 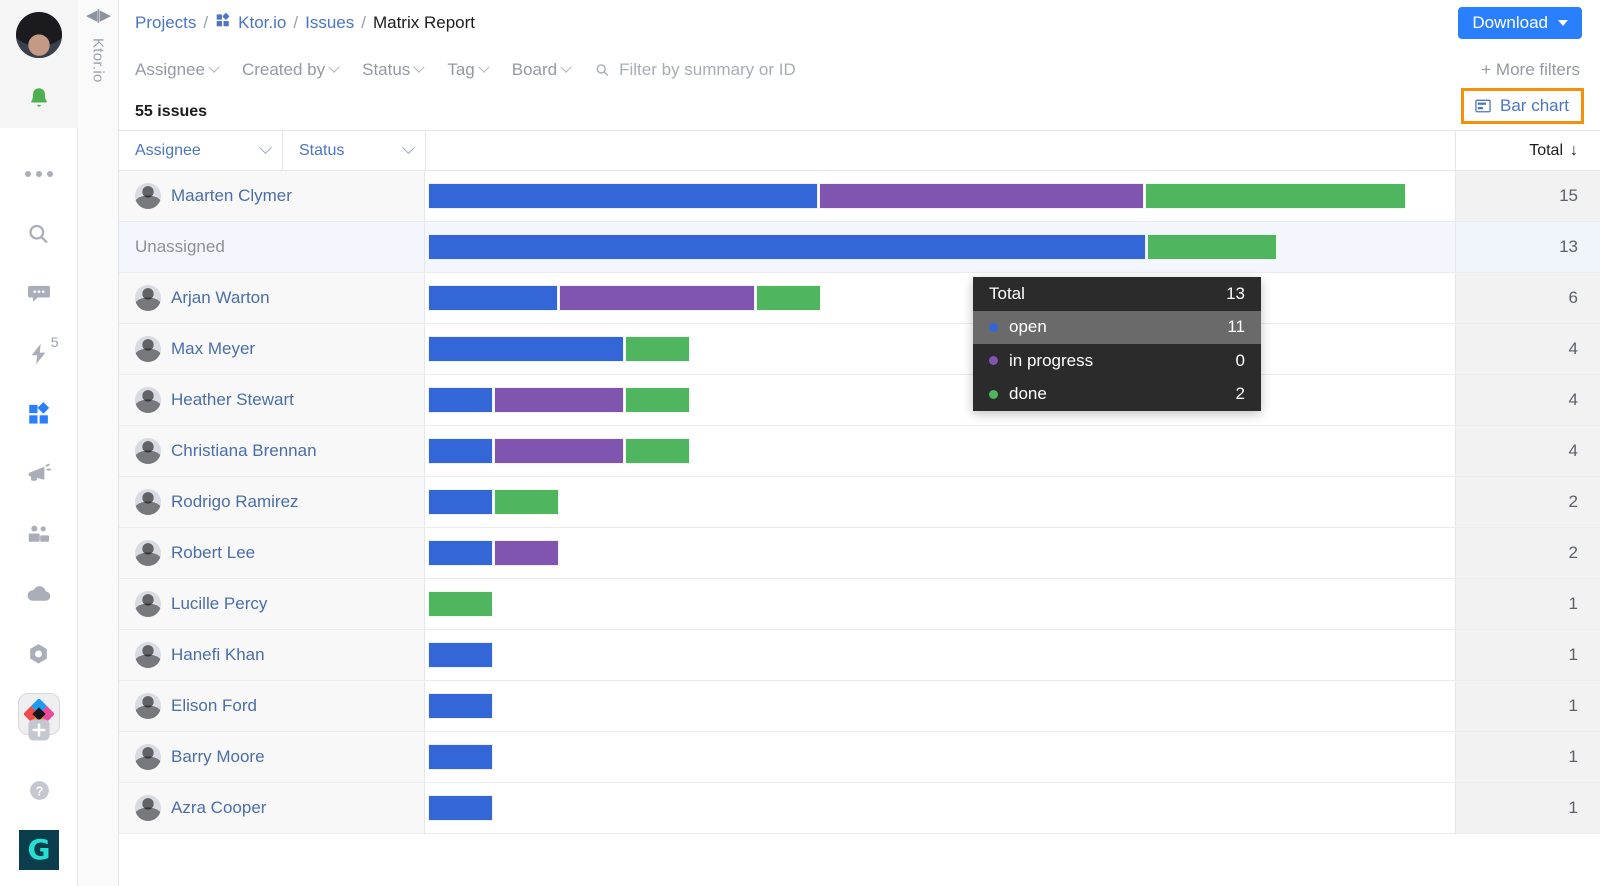 I want to click on filter-created-by: Created by, so click(x=291, y=70).